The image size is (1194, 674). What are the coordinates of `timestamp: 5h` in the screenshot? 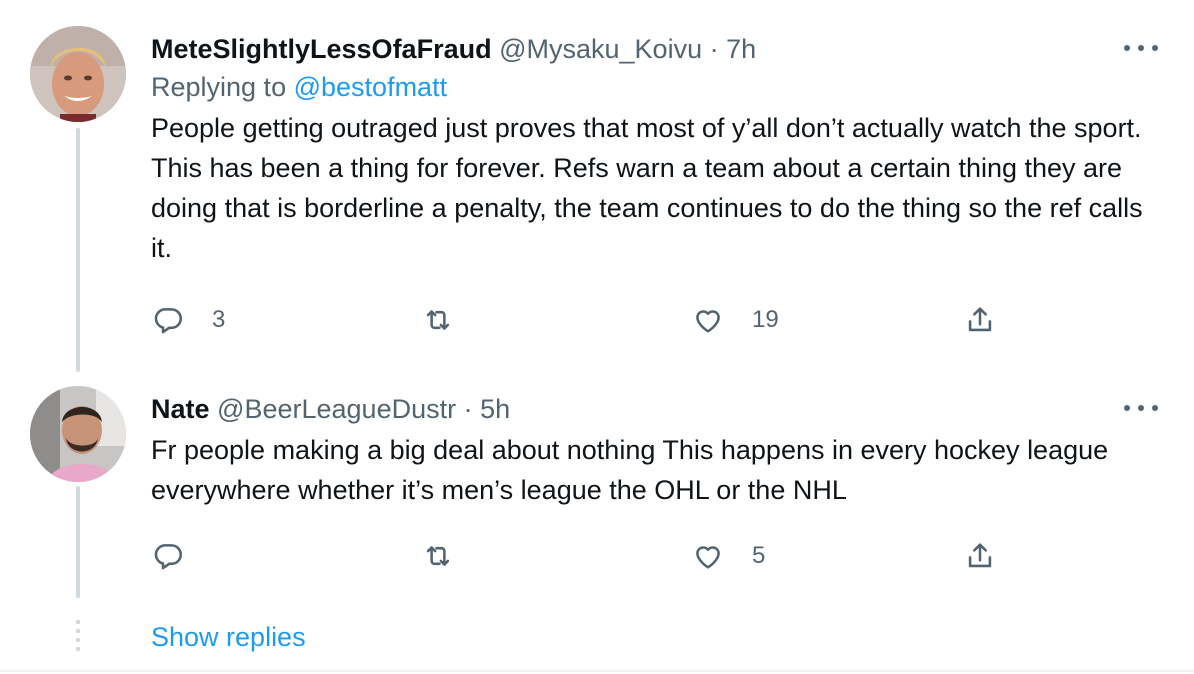 It's located at (495, 409).